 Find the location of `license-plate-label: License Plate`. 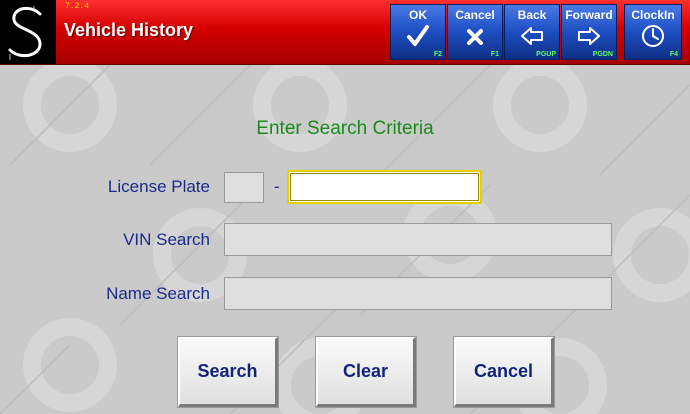

license-plate-label: License Plate is located at coordinates (158, 186).